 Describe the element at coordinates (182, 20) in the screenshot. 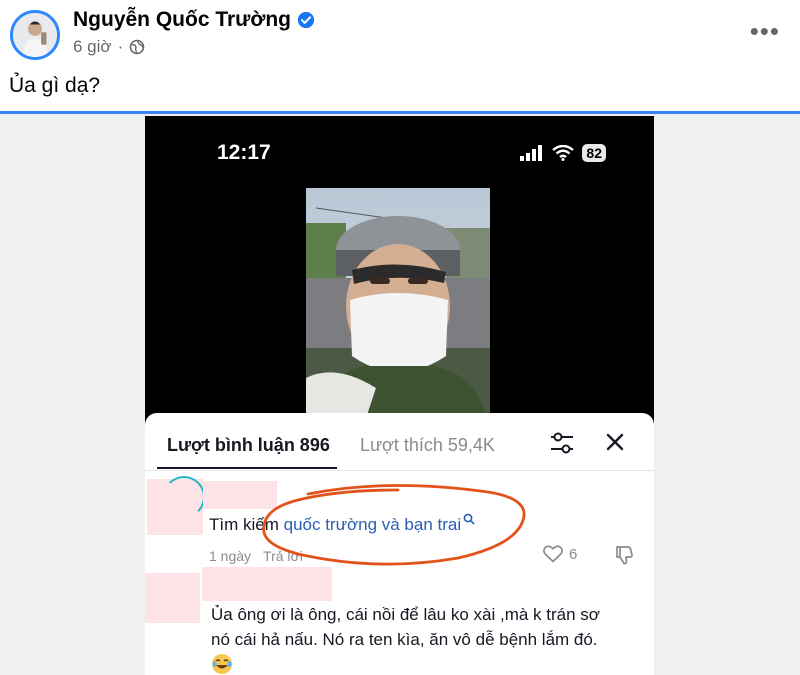

I see `author-name: Nguyễn Quốc Trường` at that location.